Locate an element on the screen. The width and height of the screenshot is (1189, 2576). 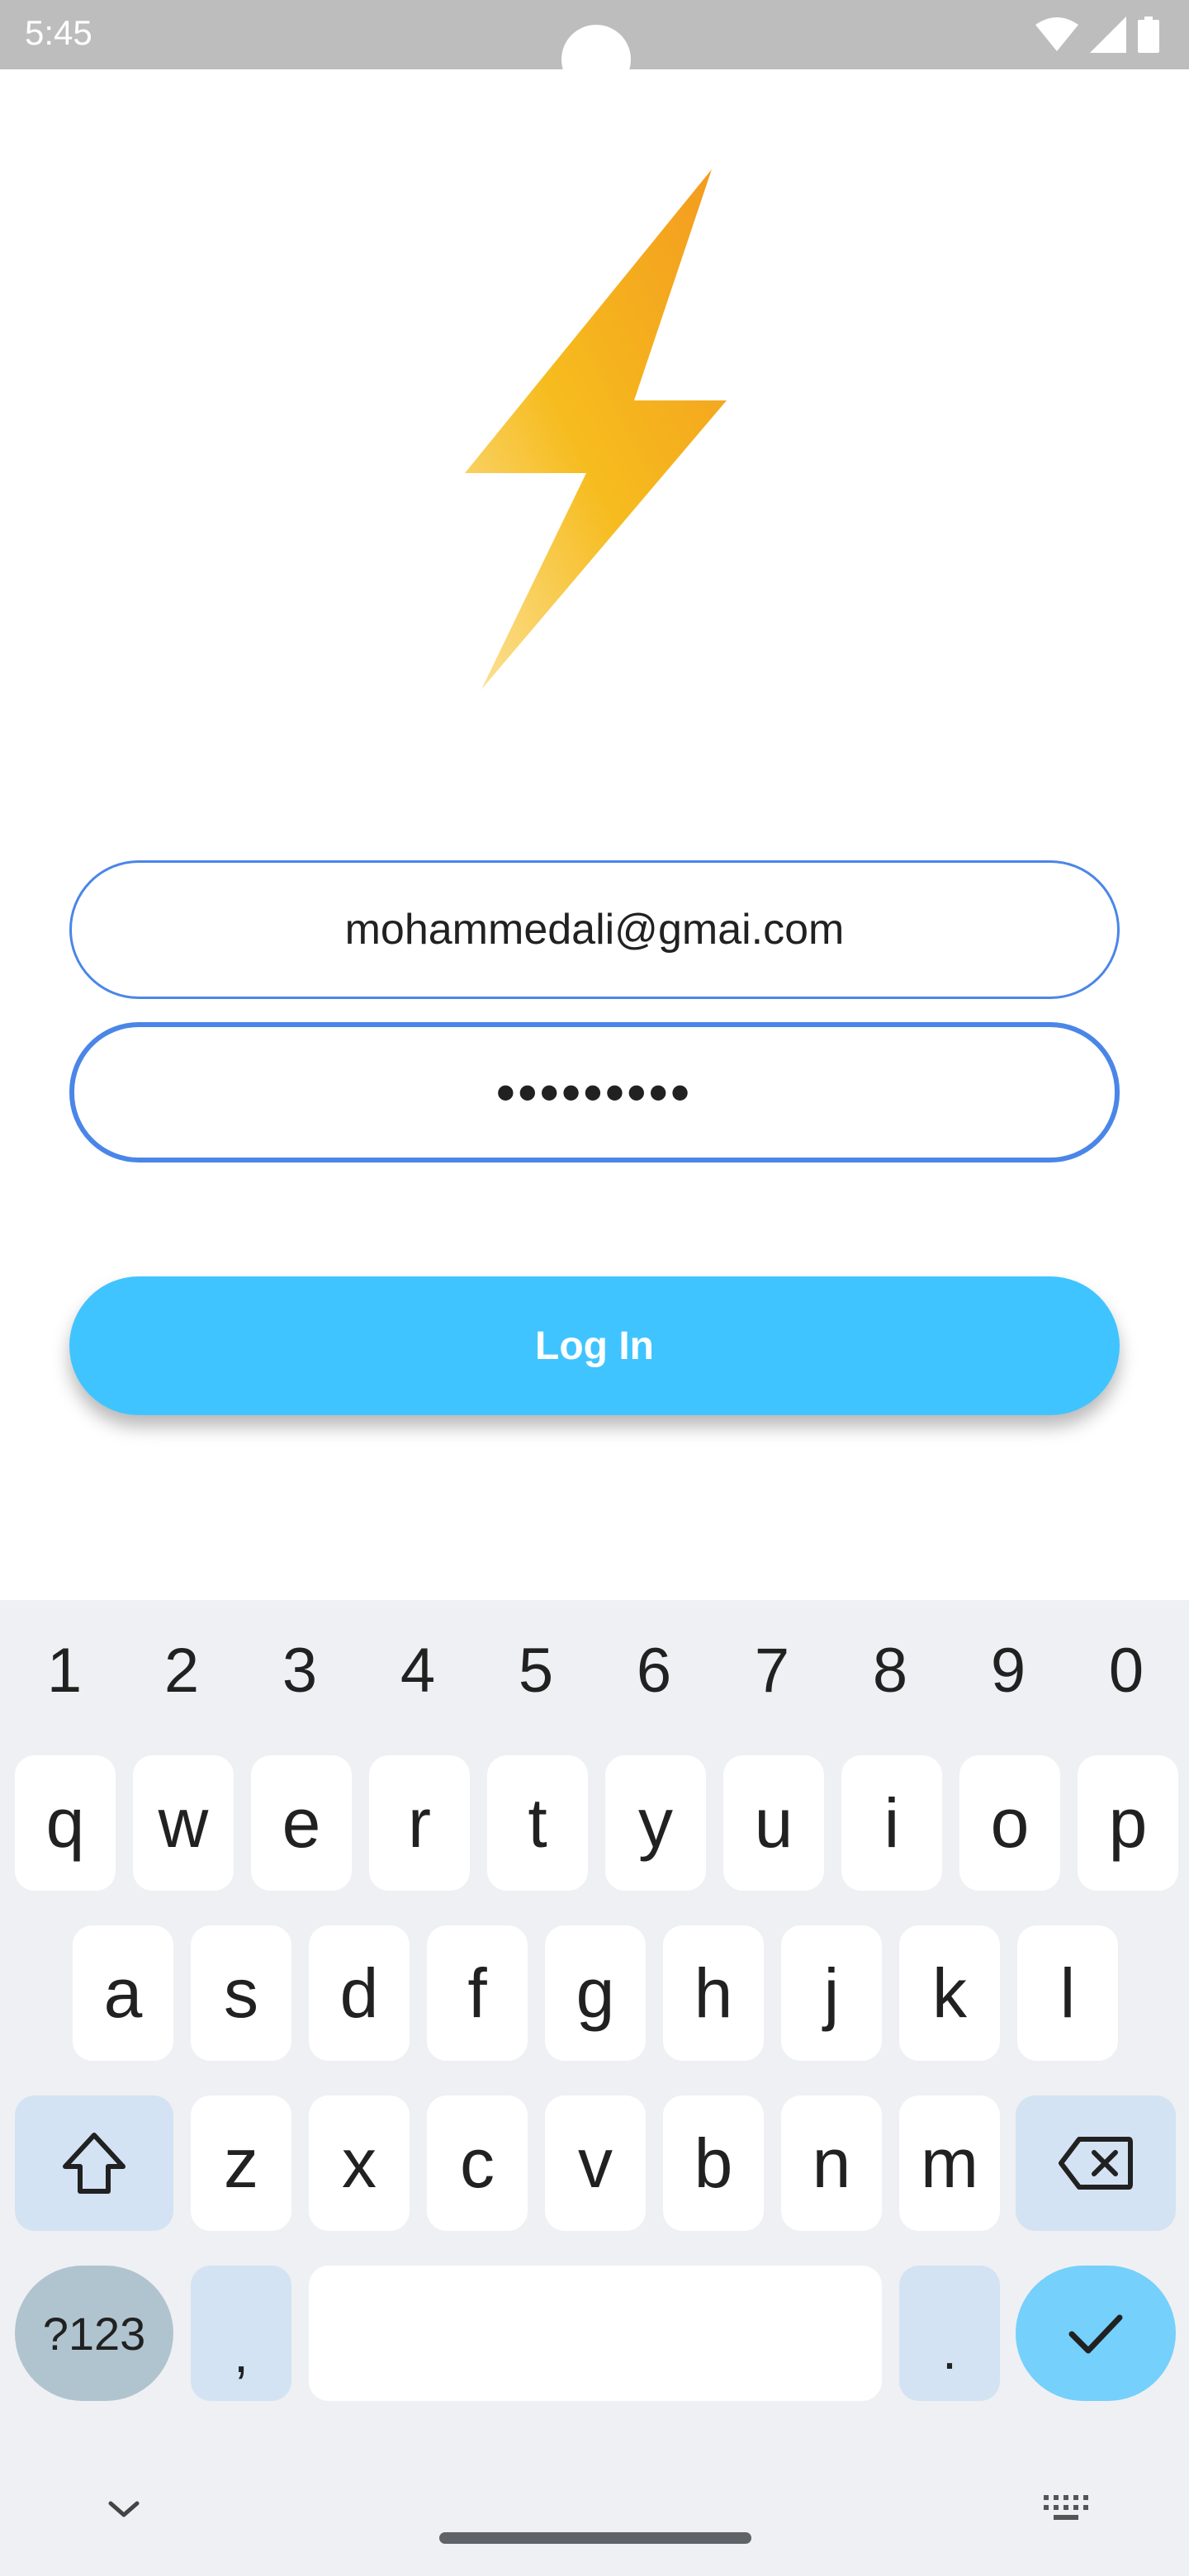
key-x: x is located at coordinates (359, 2163).